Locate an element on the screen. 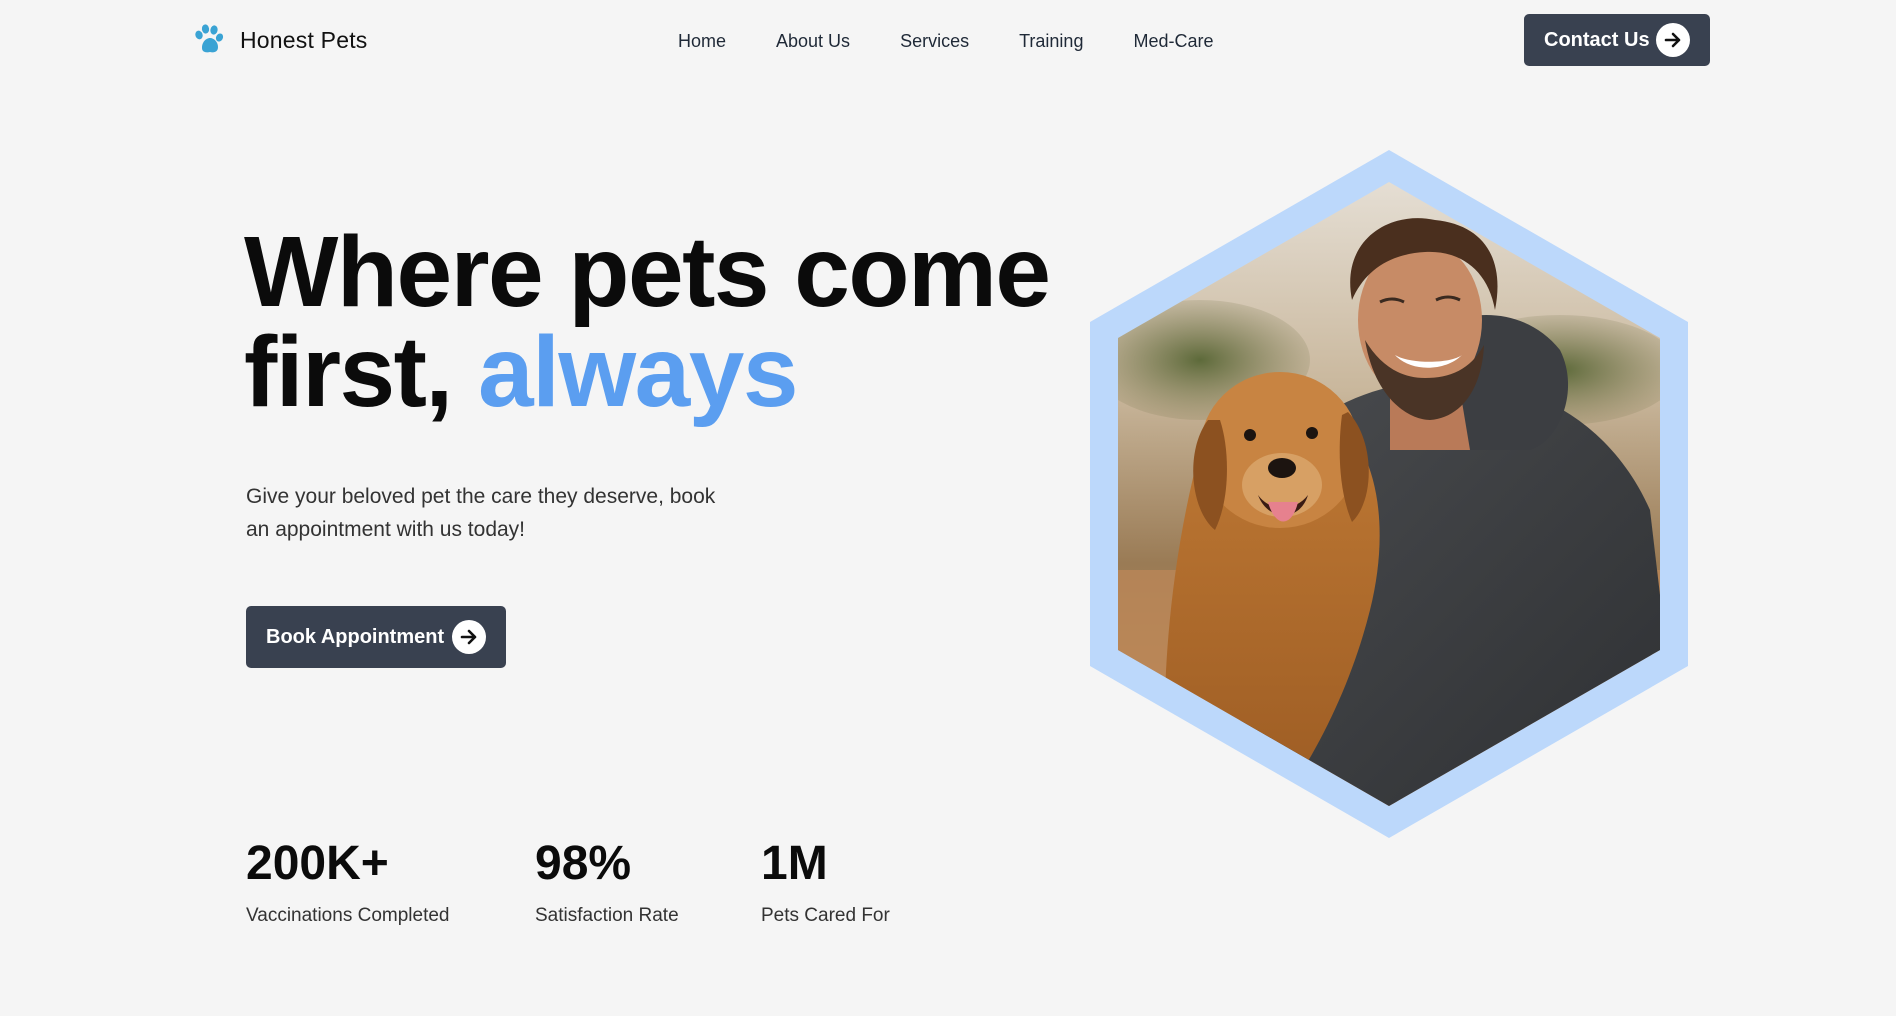  hero-title-line1: Where pets come is located at coordinates (647, 272).